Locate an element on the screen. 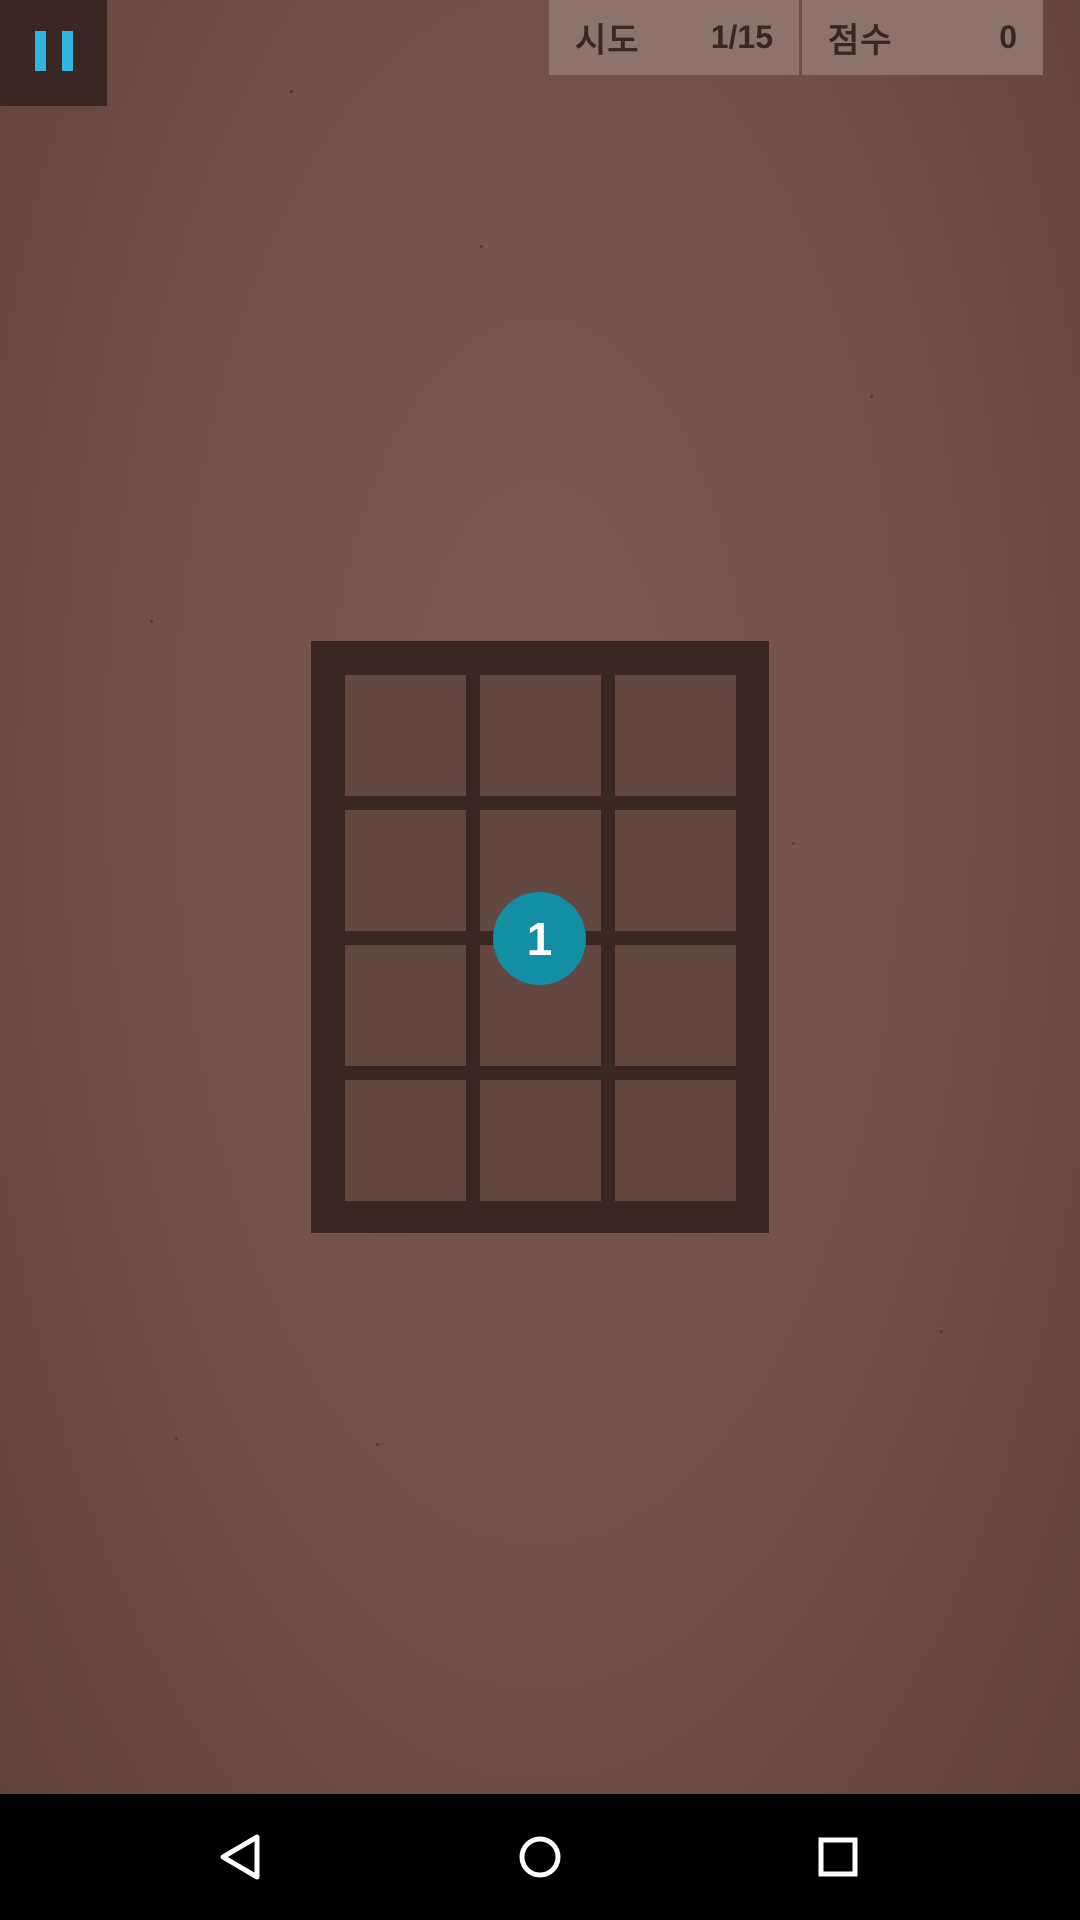 The width and height of the screenshot is (1080, 1920). recents-button is located at coordinates (838, 1857).